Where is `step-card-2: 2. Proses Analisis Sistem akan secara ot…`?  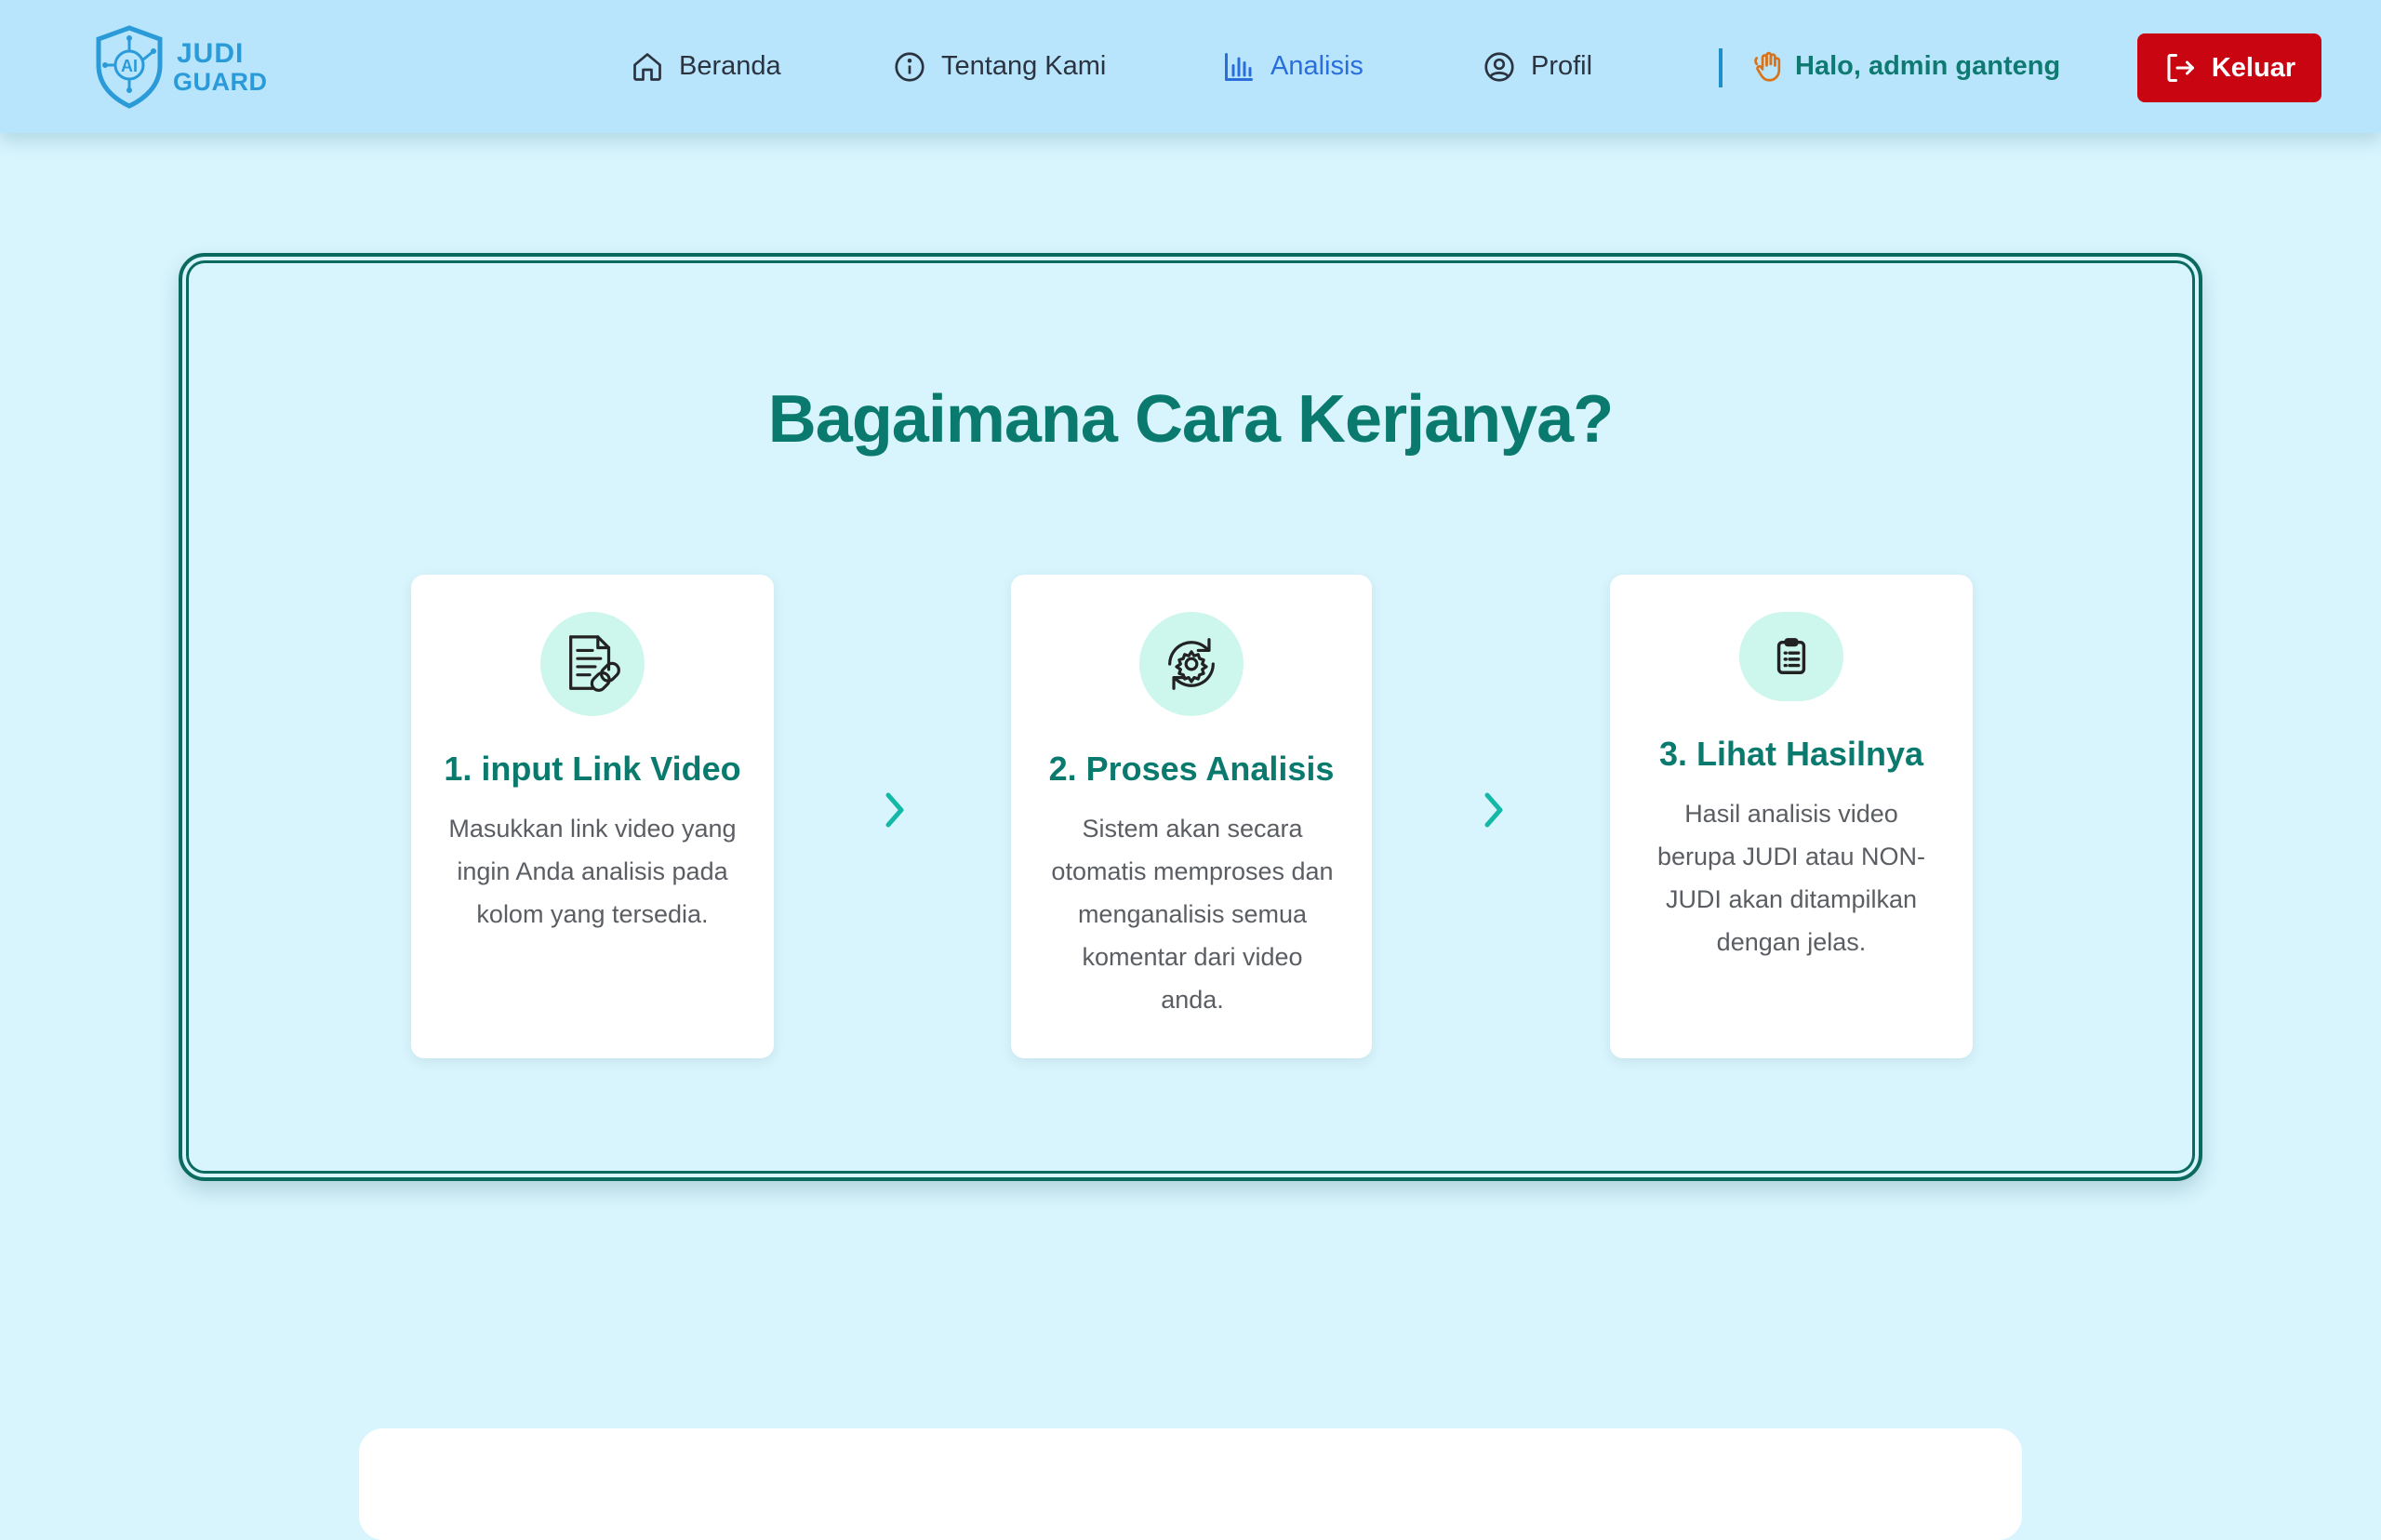
step-card-2: 2. Proses Analisis Sistem akan secara ot… is located at coordinates (1192, 816).